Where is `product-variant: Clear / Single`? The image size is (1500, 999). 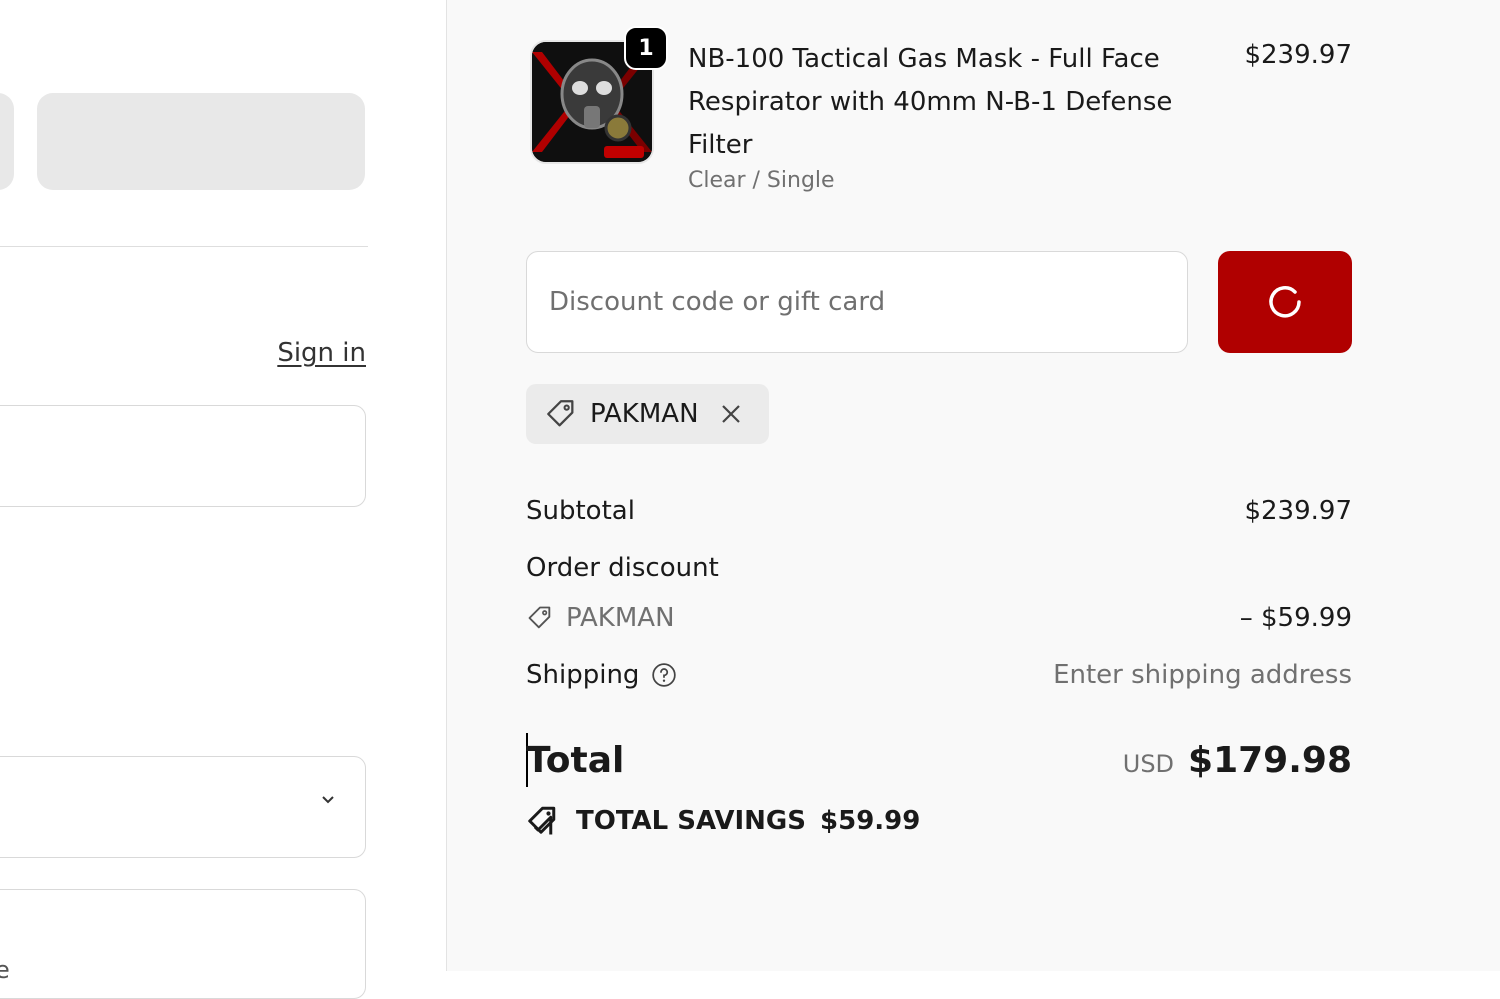
product-variant: Clear / Single is located at coordinates (761, 180).